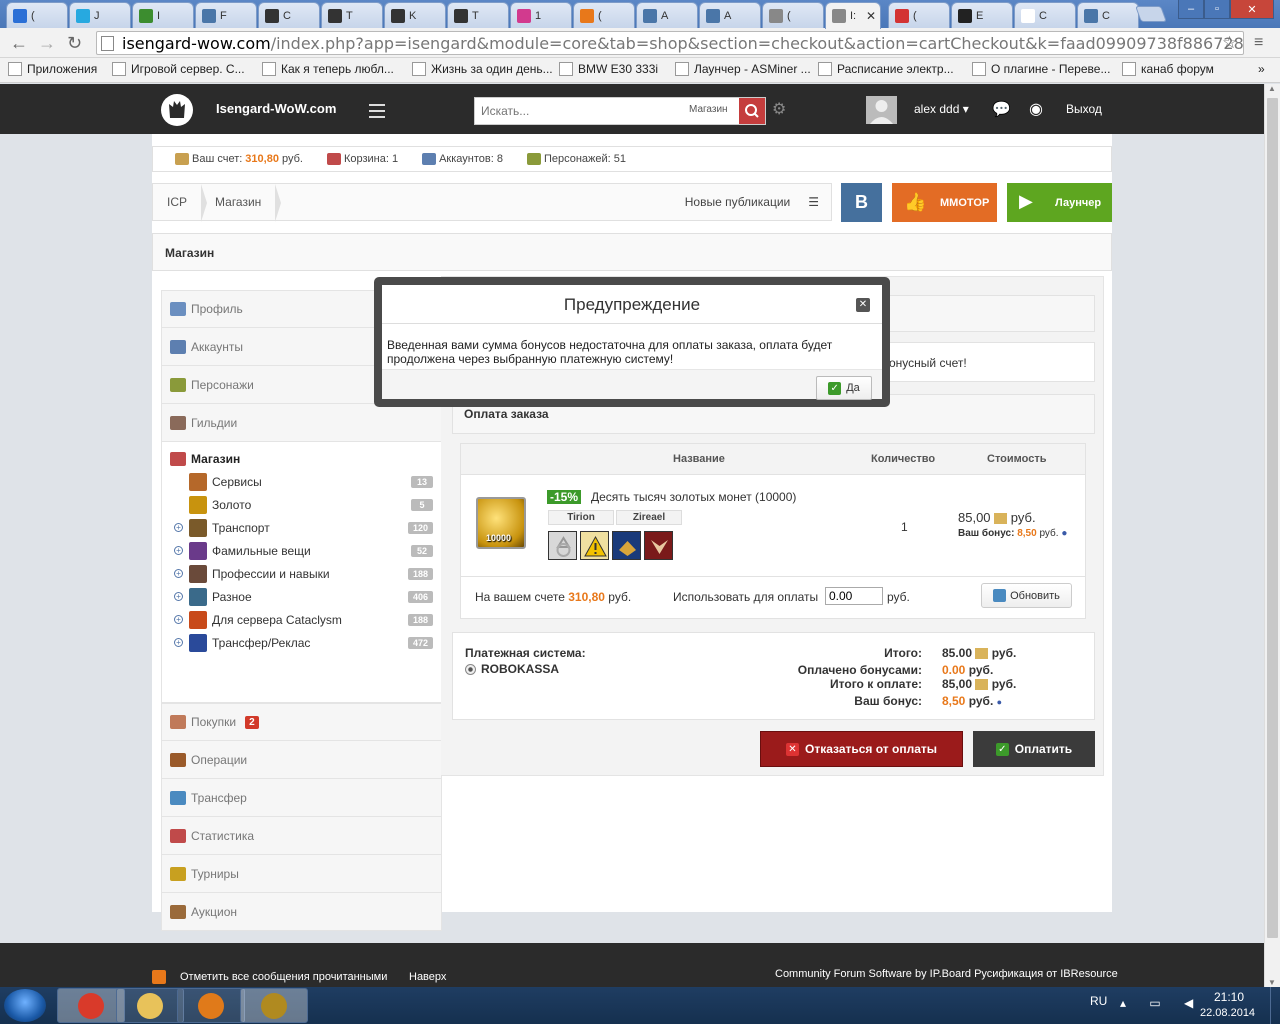 The height and width of the screenshot is (1024, 1280). Describe the element at coordinates (301, 459) in the screenshot. I see `sidebar-item-shop-title: Магазин` at that location.